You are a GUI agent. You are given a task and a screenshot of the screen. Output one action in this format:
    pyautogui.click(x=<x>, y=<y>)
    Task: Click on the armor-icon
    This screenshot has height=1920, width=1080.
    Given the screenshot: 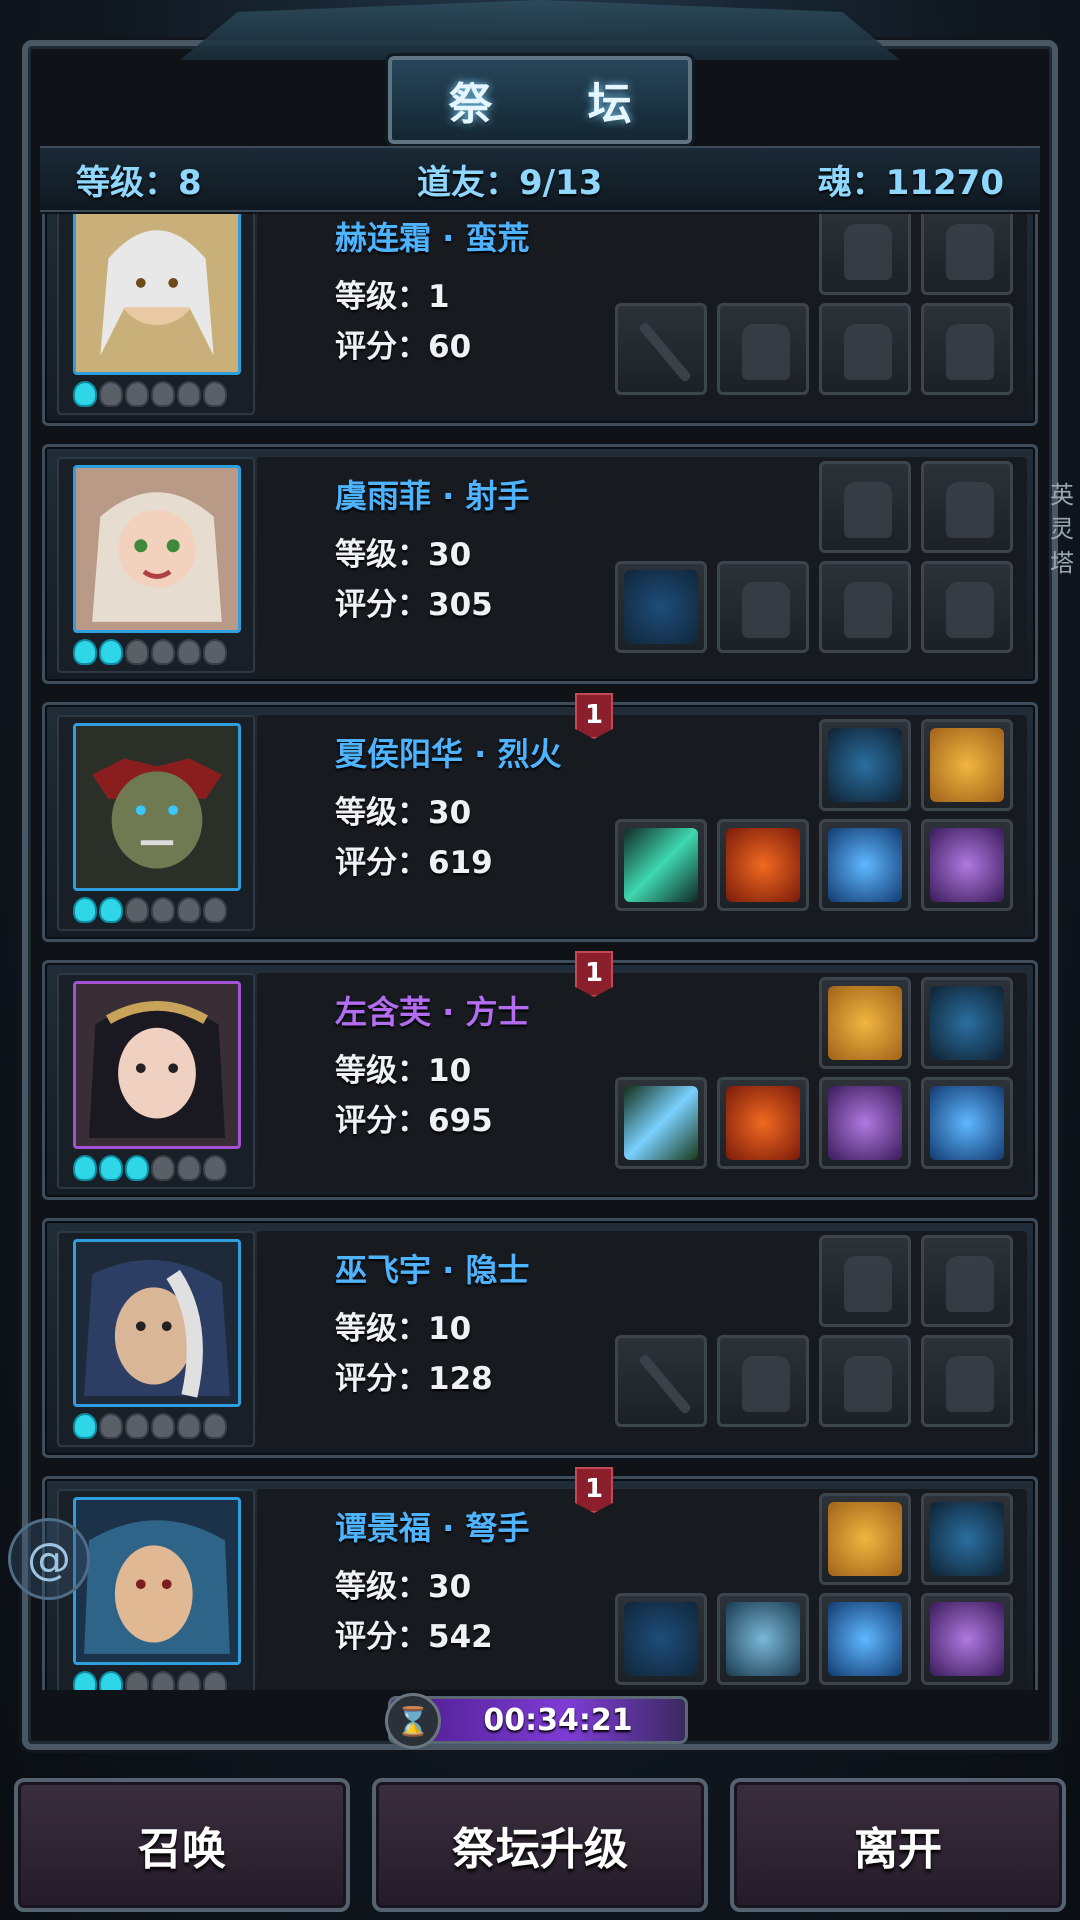 What is the action you would take?
    pyautogui.click(x=763, y=1639)
    